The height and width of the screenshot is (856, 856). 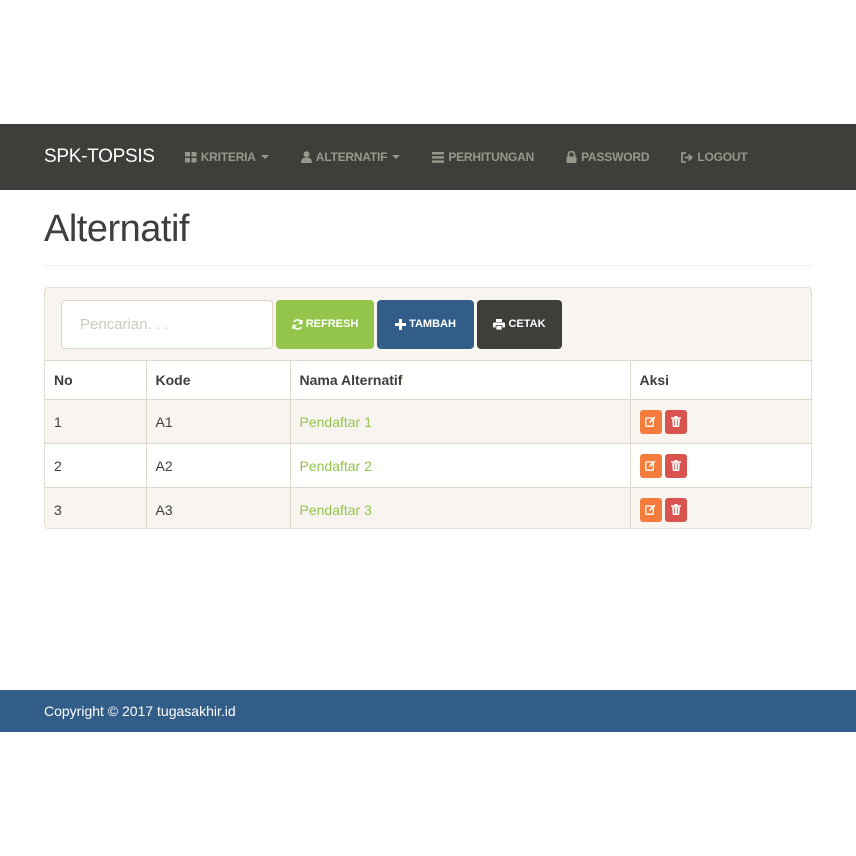 What do you see at coordinates (218, 421) in the screenshot?
I see `cell-kode: A1` at bounding box center [218, 421].